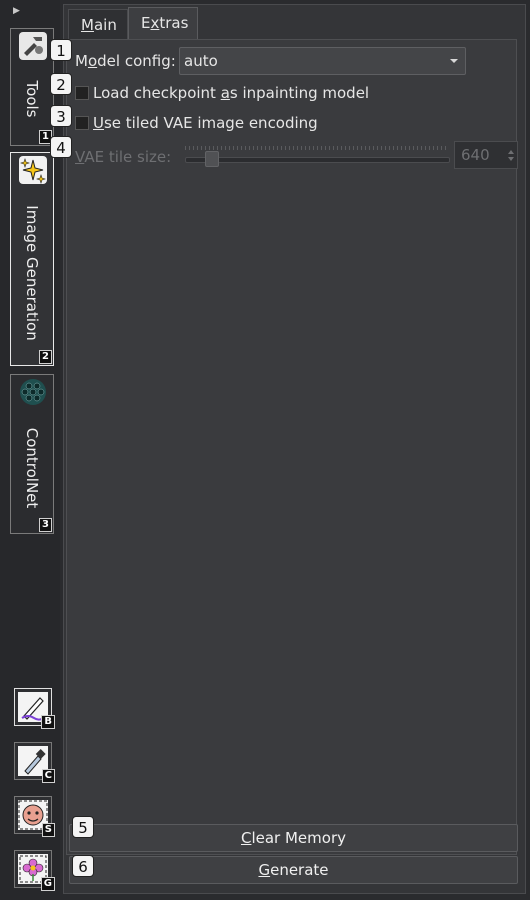 This screenshot has height=900, width=530. I want to click on model-config-value: auto, so click(201, 61).